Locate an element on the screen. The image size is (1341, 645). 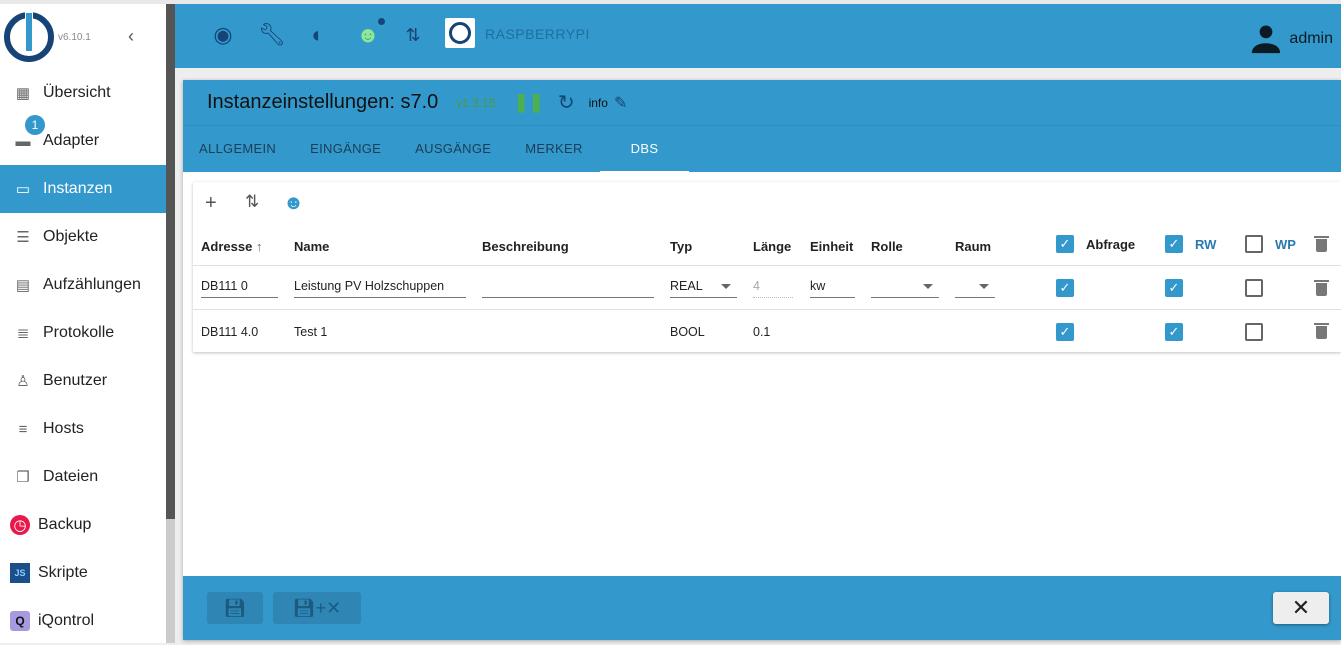
sidebar-item-protokolle: ≣ Protokolle is located at coordinates (83, 333).